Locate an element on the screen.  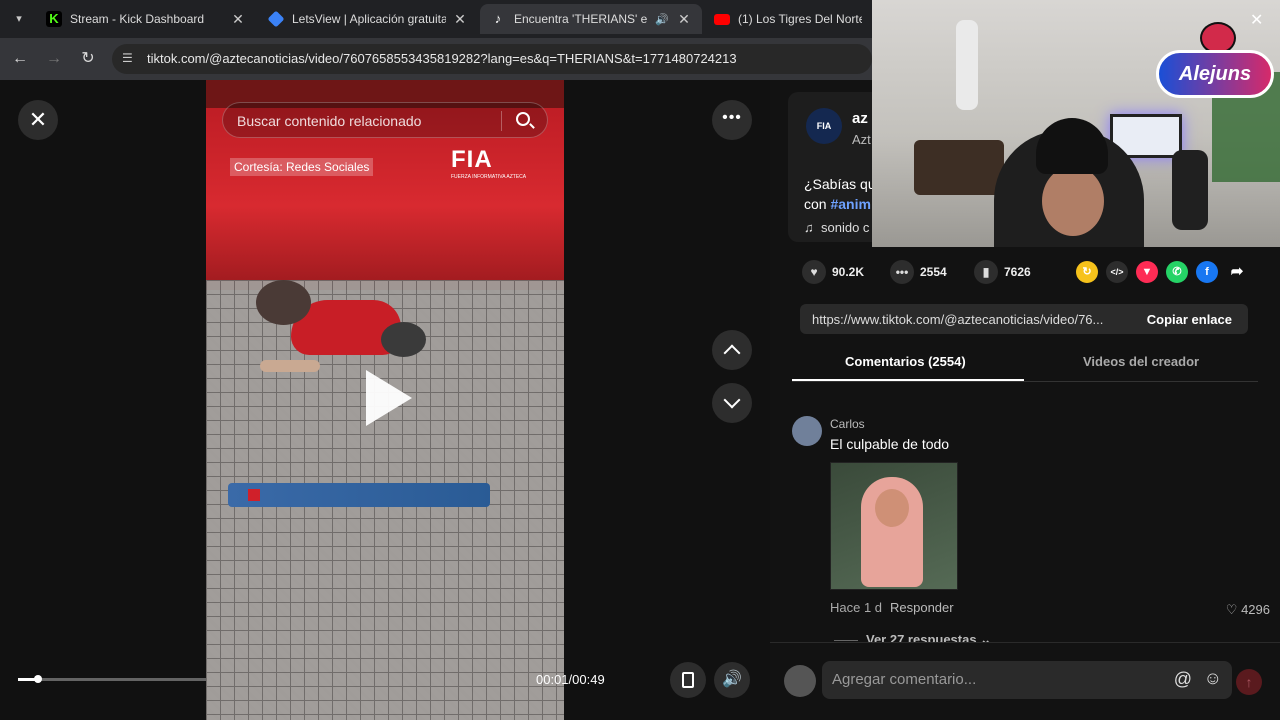
tab-label: LetsView | Aplicación gratuita d is located at coordinates (369, 19).